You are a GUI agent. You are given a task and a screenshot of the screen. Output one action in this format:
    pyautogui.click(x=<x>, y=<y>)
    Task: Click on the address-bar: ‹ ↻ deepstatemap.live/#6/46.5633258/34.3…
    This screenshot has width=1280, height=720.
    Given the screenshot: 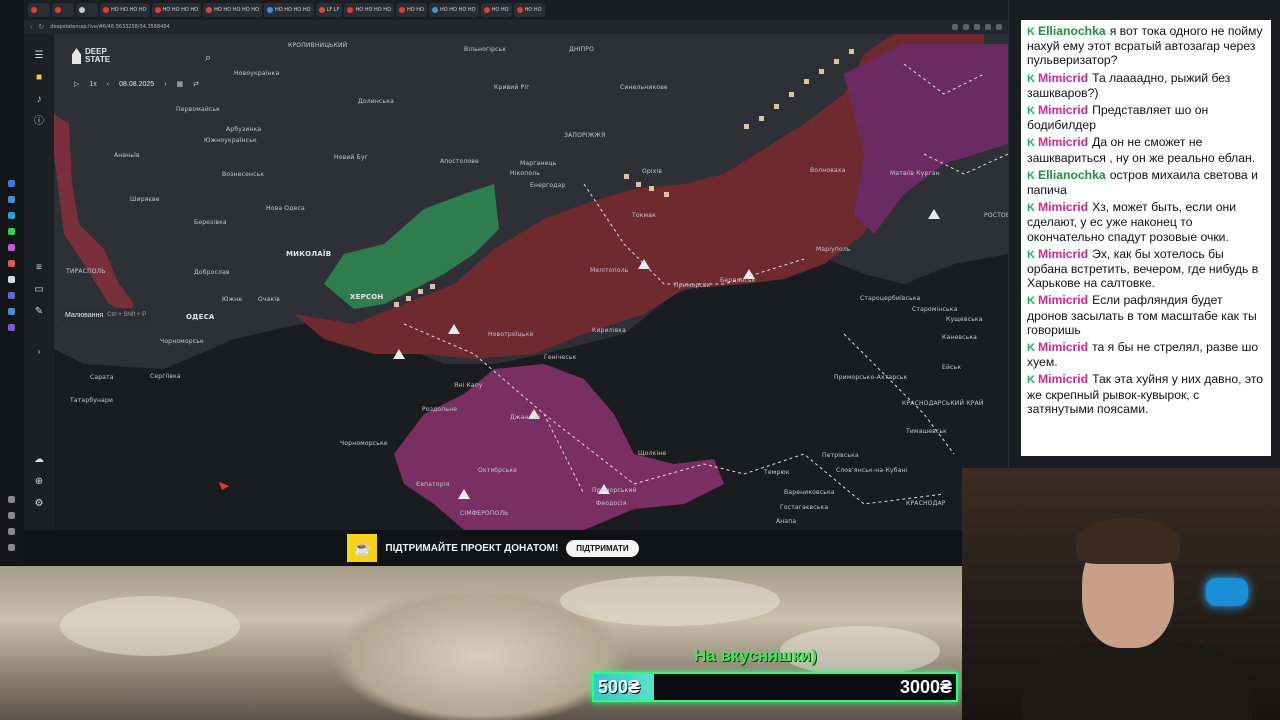 What is the action you would take?
    pyautogui.click(x=516, y=27)
    